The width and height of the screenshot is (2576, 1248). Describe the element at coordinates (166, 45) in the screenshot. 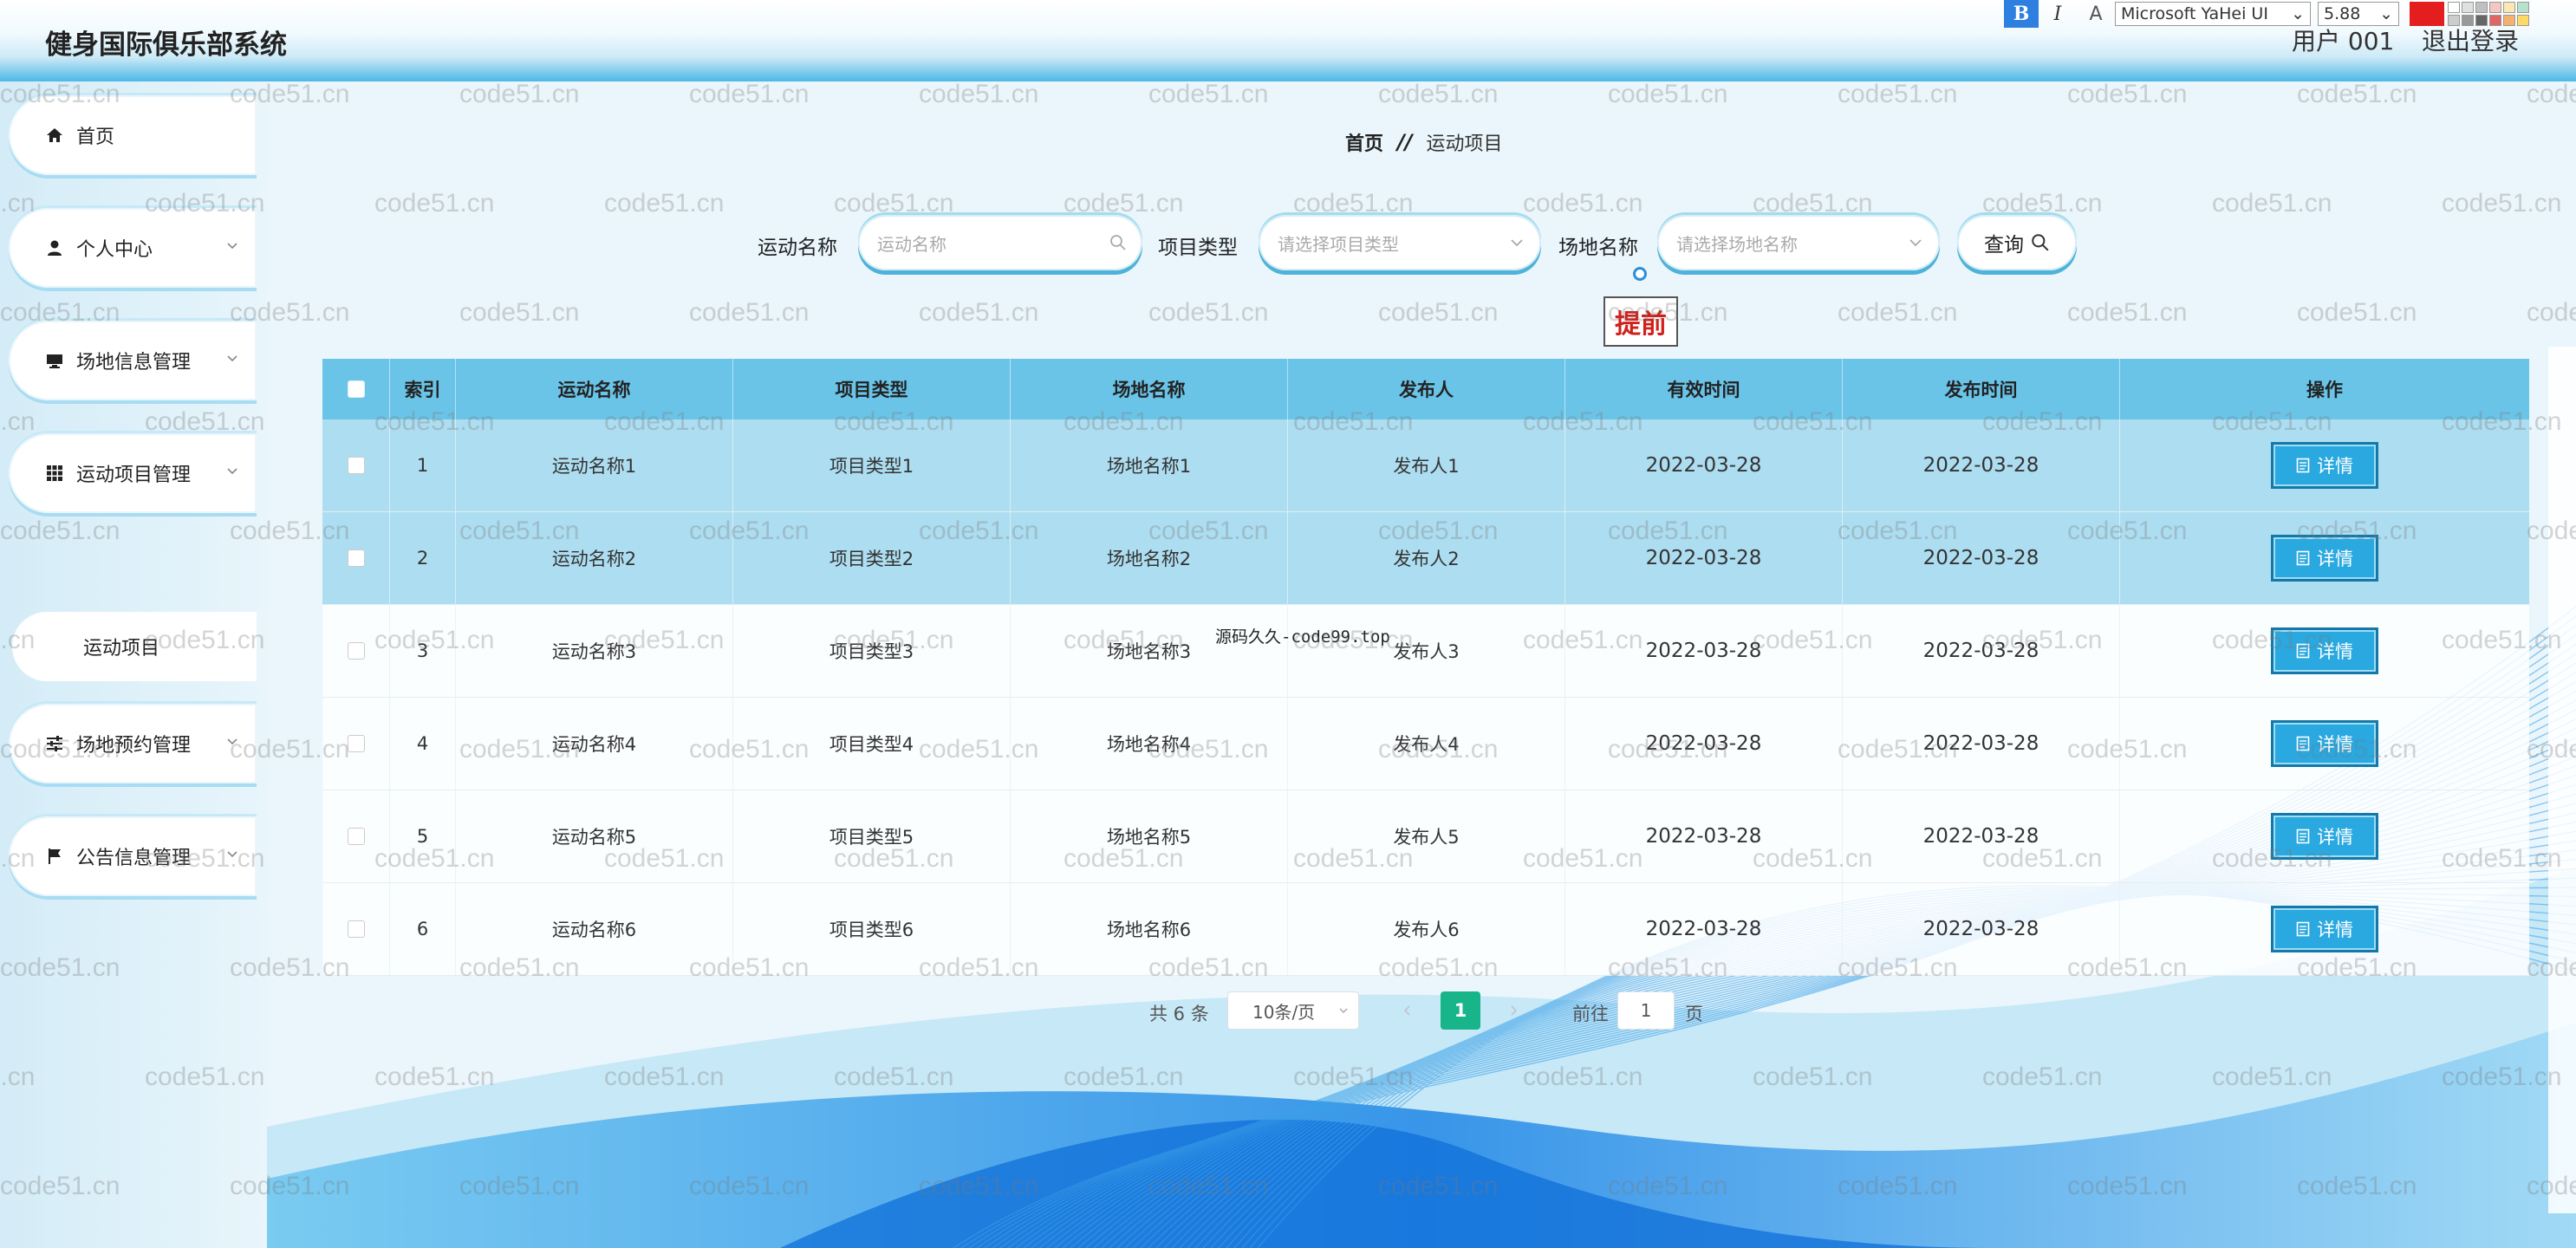

I see `app-title: 健身国际俱乐部系统` at that location.